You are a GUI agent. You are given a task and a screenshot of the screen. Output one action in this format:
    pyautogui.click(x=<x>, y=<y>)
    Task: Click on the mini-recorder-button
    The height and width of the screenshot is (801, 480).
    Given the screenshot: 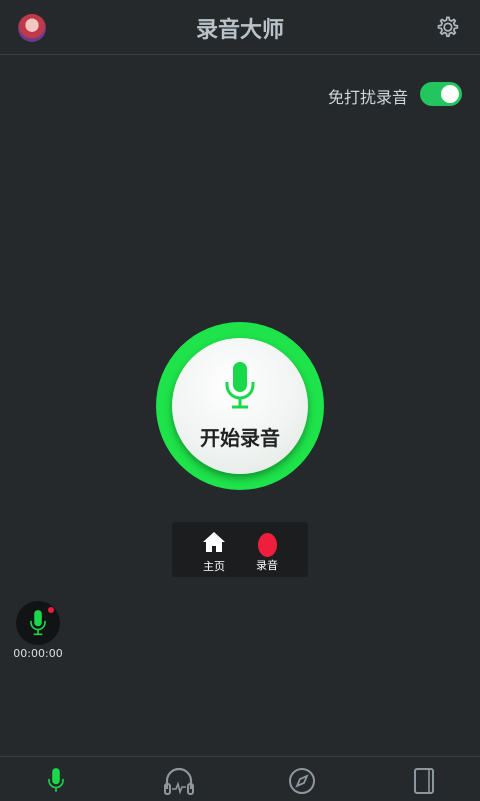 What is the action you would take?
    pyautogui.click(x=38, y=623)
    